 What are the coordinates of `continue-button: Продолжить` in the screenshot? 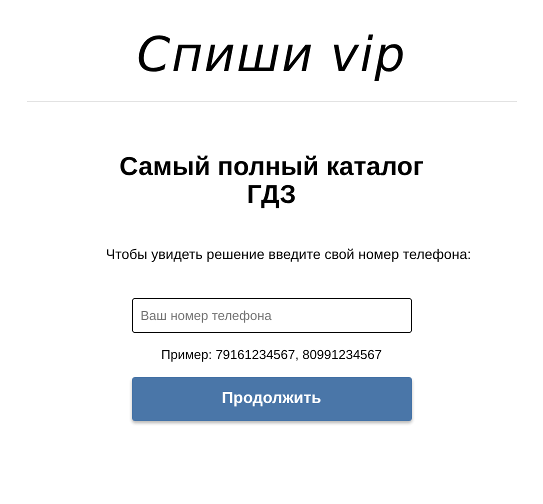 It's located at (272, 398).